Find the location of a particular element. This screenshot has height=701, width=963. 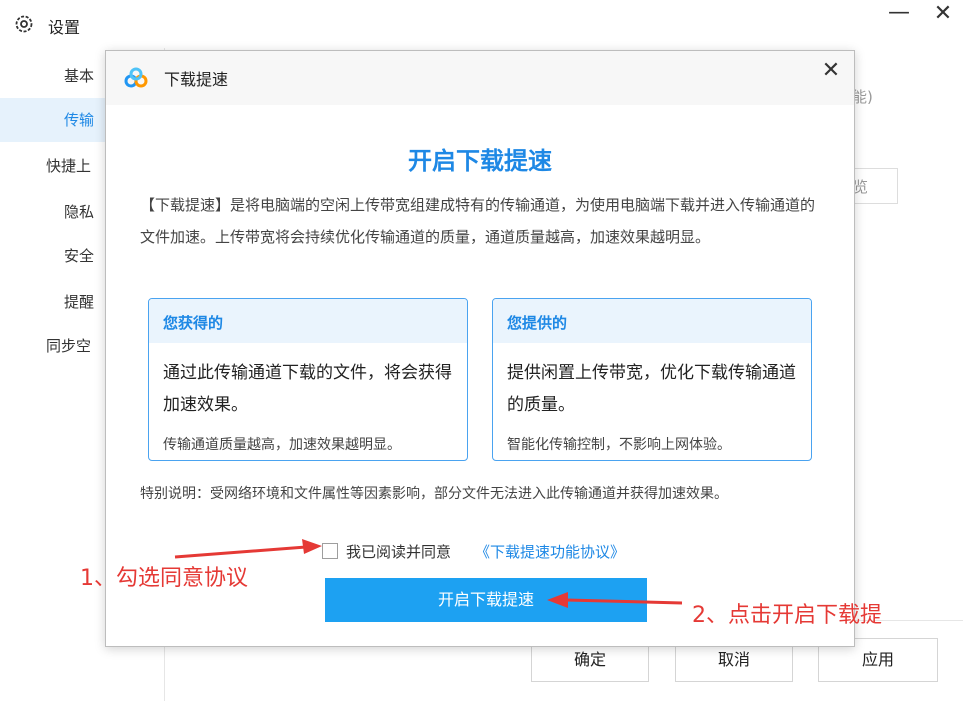

annotation-step-1: 1、勾选同意协议 is located at coordinates (164, 578).